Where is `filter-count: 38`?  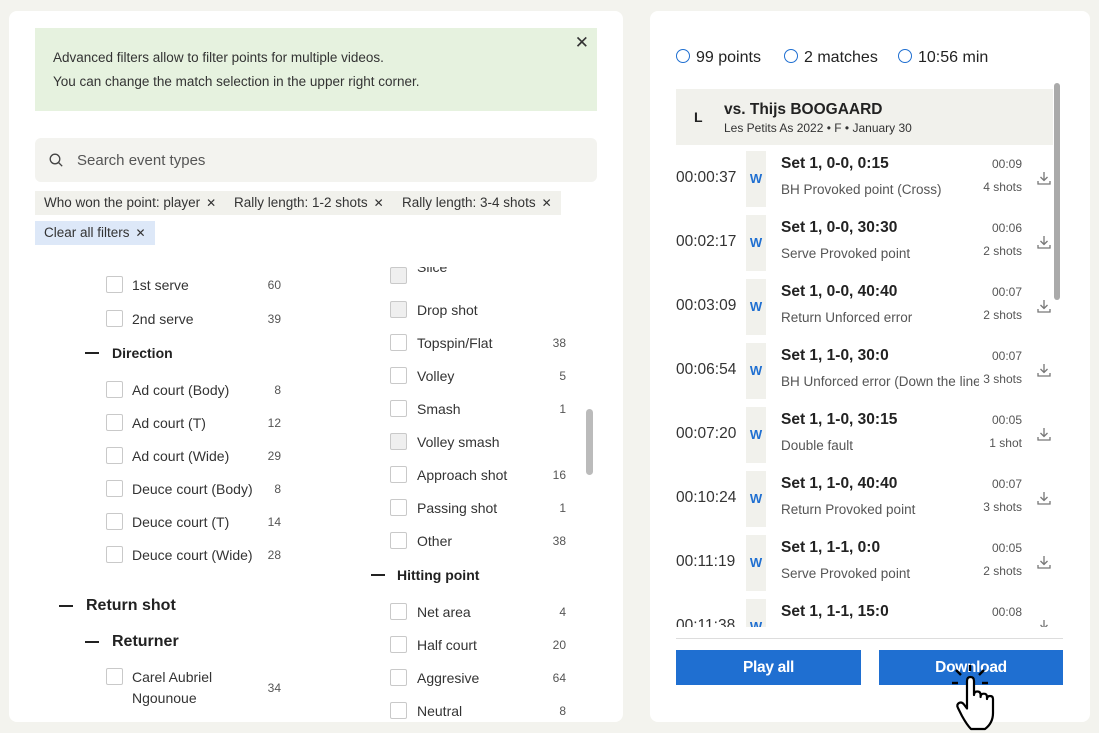
filter-count: 38 is located at coordinates (559, 343).